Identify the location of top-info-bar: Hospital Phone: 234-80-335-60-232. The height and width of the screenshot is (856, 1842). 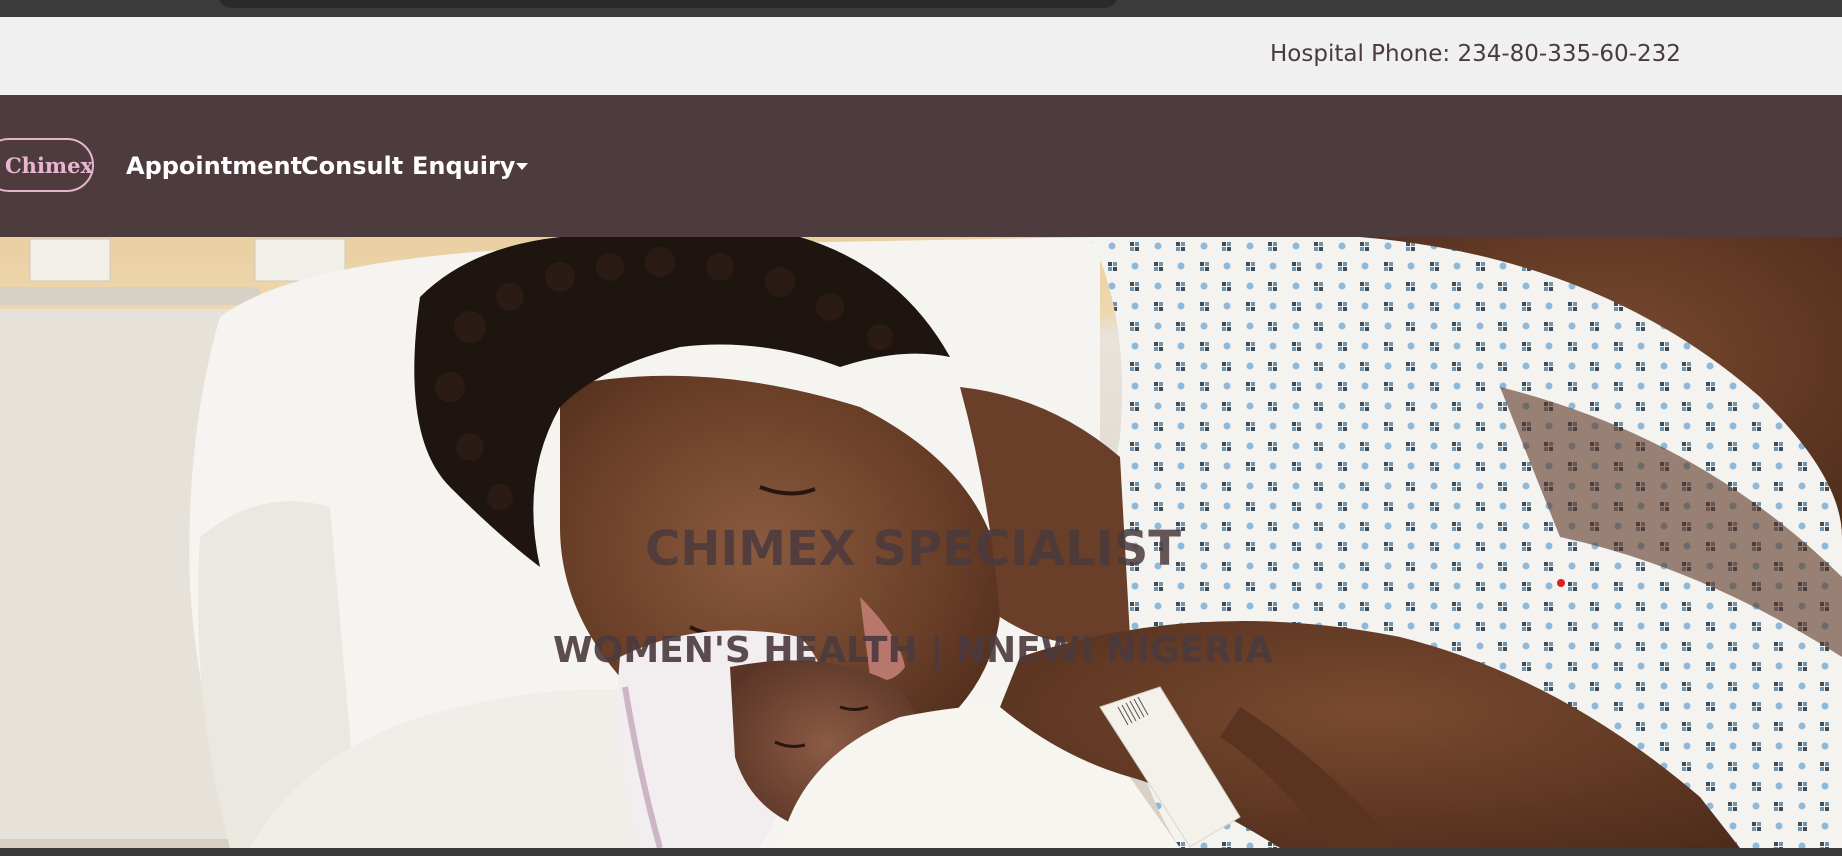
(921, 56).